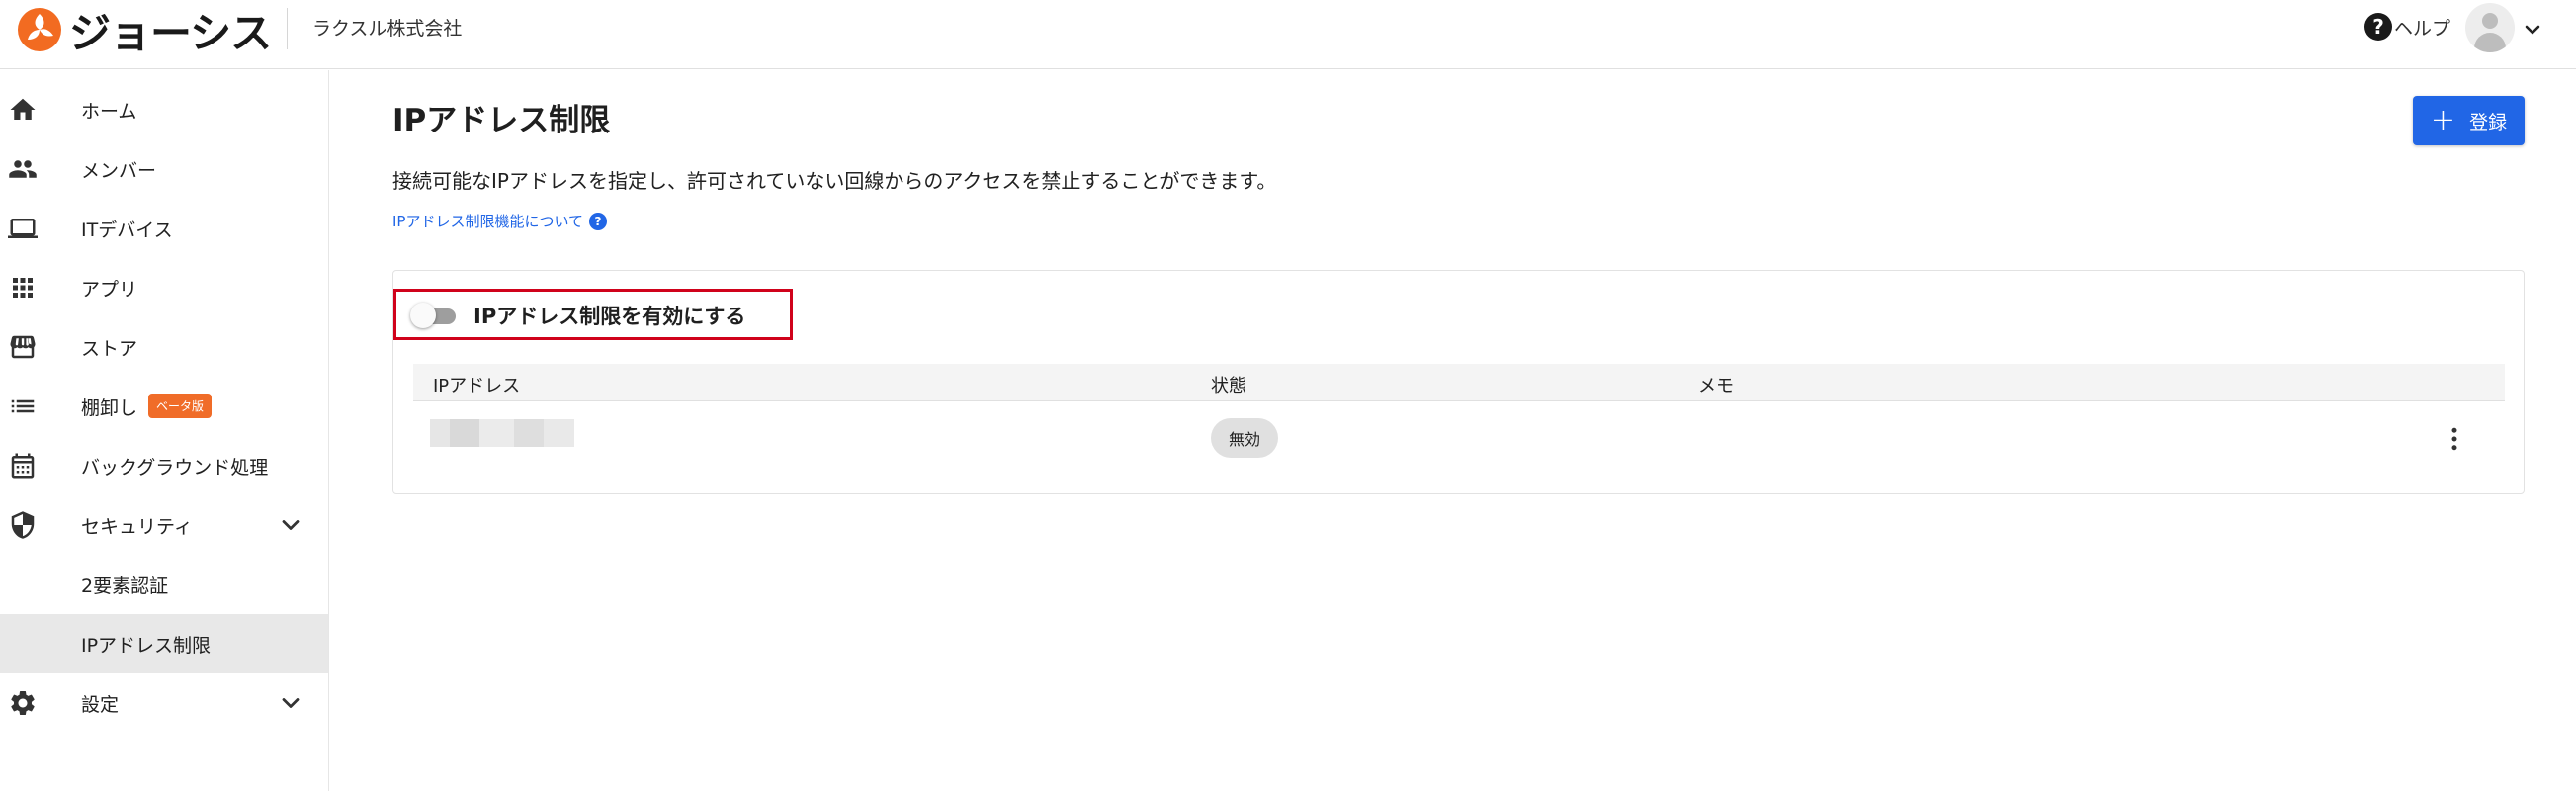 The width and height of the screenshot is (2576, 791). Describe the element at coordinates (109, 111) in the screenshot. I see `sidebar-item-label: ホーム` at that location.